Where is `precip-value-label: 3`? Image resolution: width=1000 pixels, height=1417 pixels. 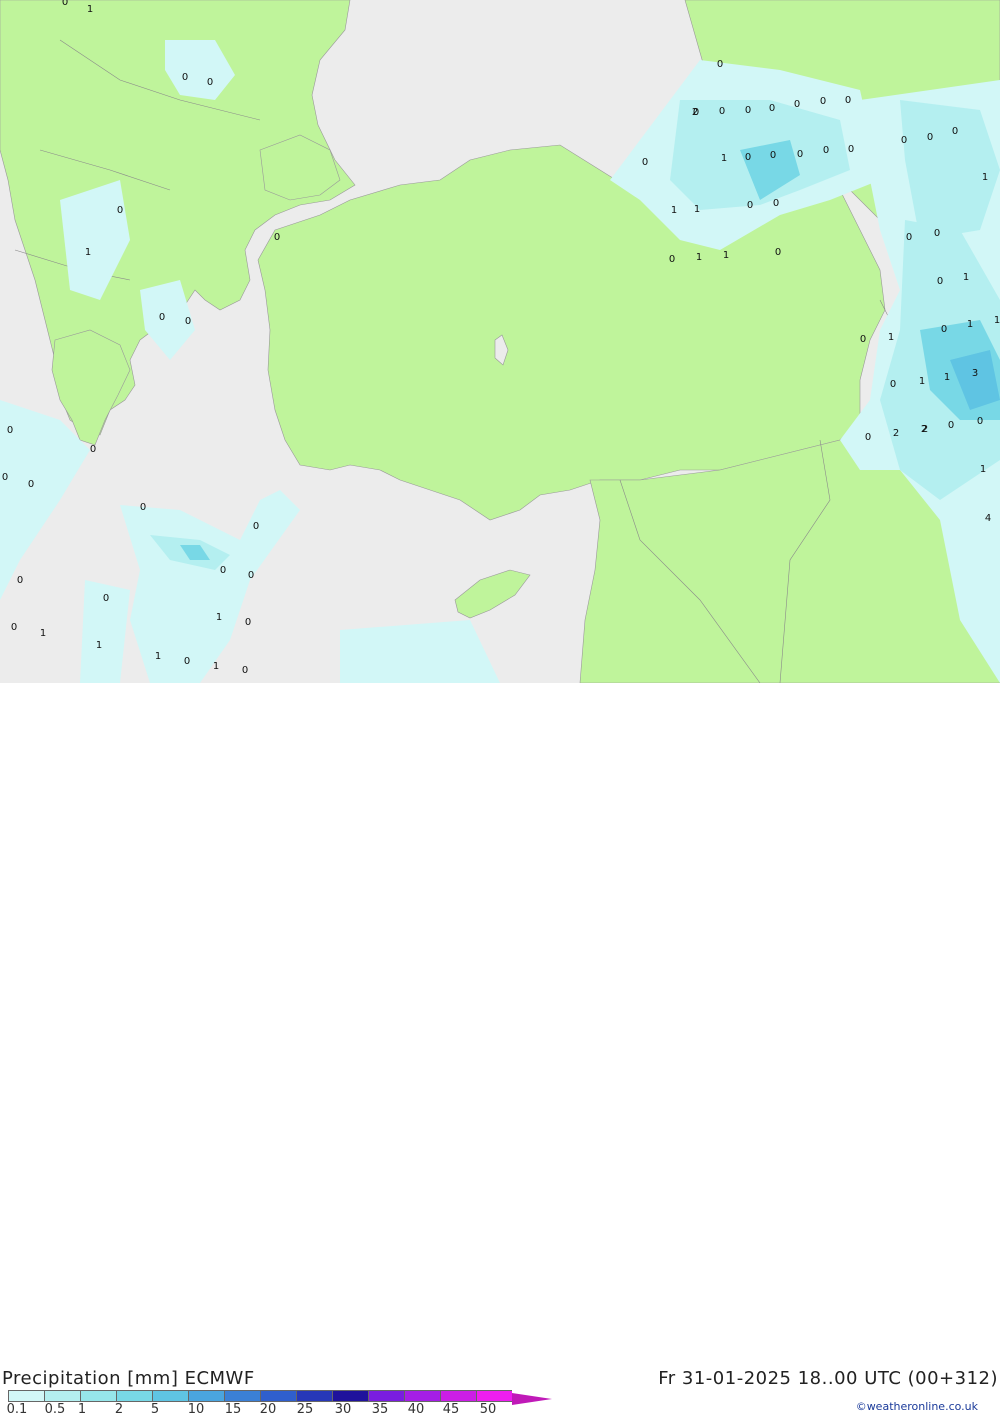
precip-value-label: 3 is located at coordinates (975, 373).